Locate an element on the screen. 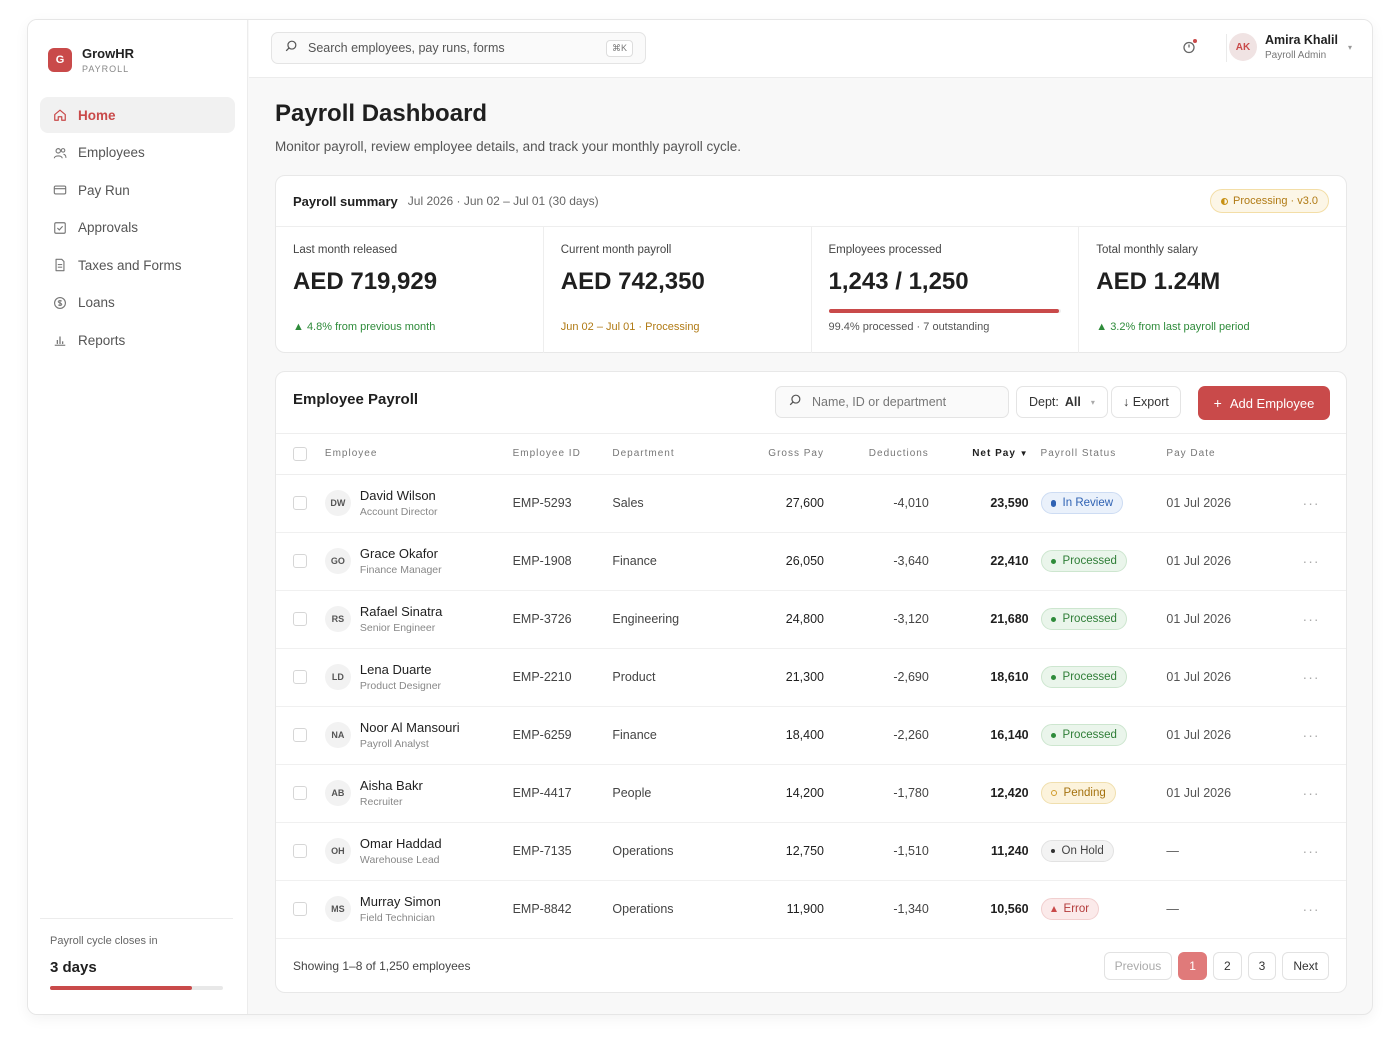 This screenshot has height=1049, width=1400. employee-cell: DW David Wilson Account Director is located at coordinates (418, 503).